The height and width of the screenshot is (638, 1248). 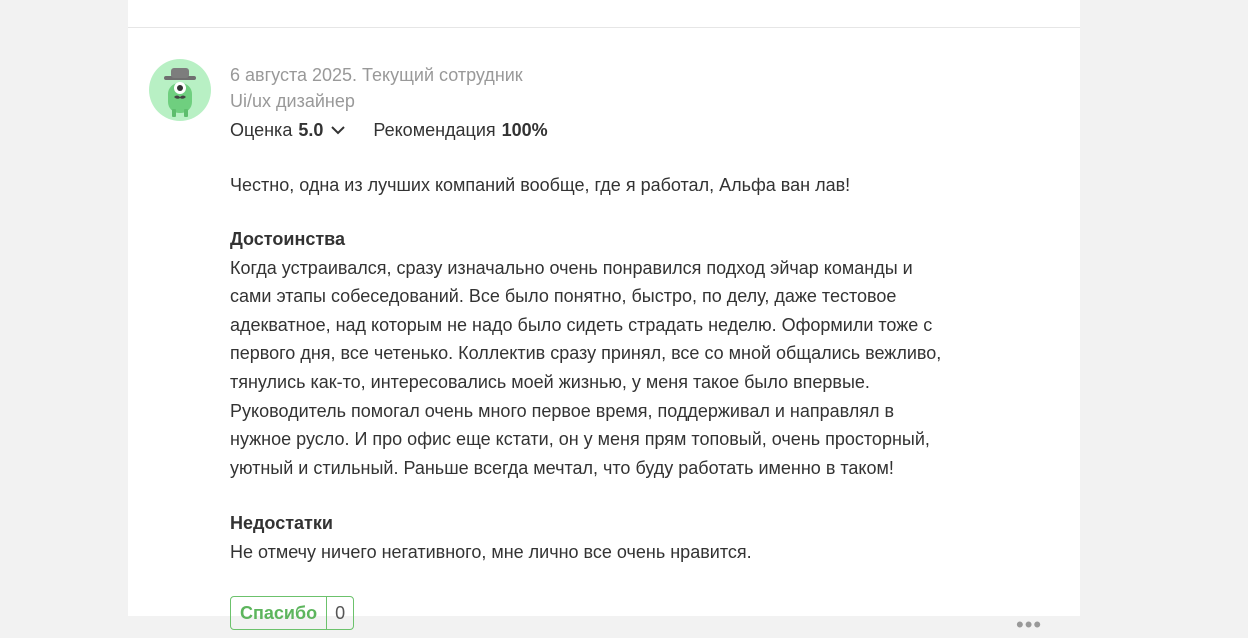 What do you see at coordinates (279, 613) in the screenshot?
I see `thanks-label: Спасибо` at bounding box center [279, 613].